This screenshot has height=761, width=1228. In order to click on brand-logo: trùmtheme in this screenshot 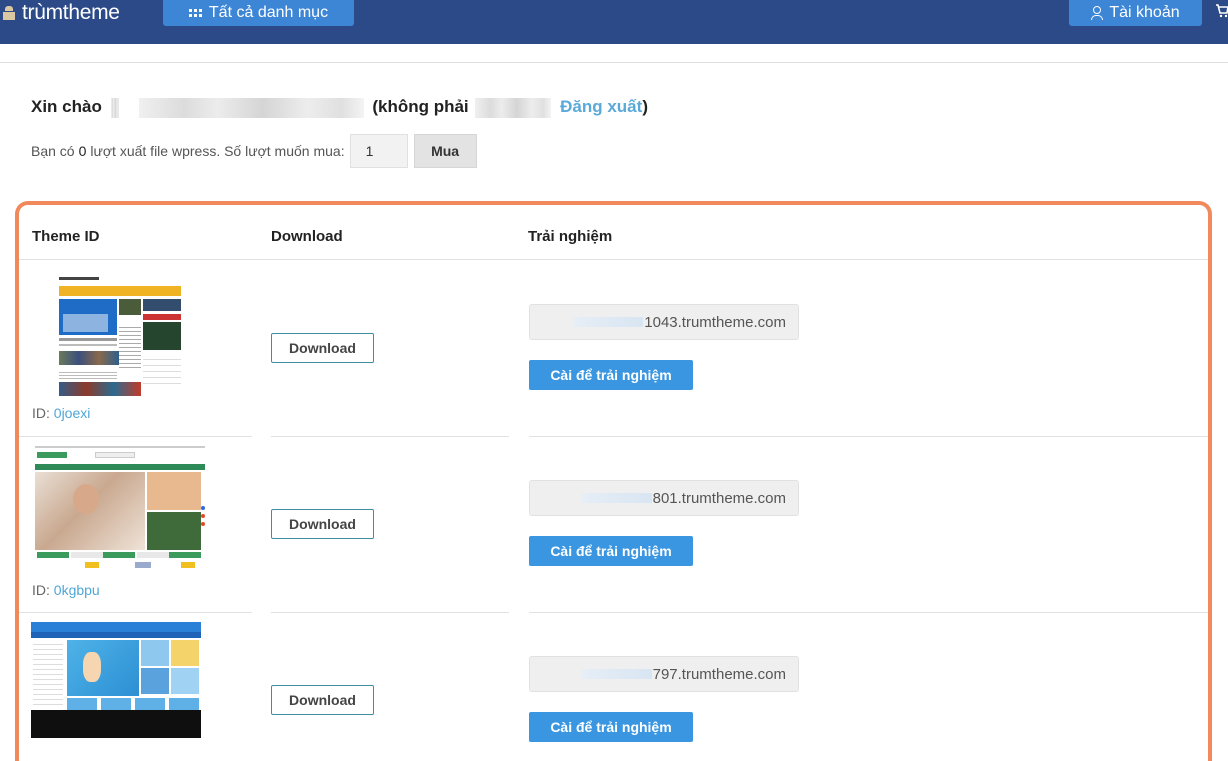, I will do `click(61, 13)`.